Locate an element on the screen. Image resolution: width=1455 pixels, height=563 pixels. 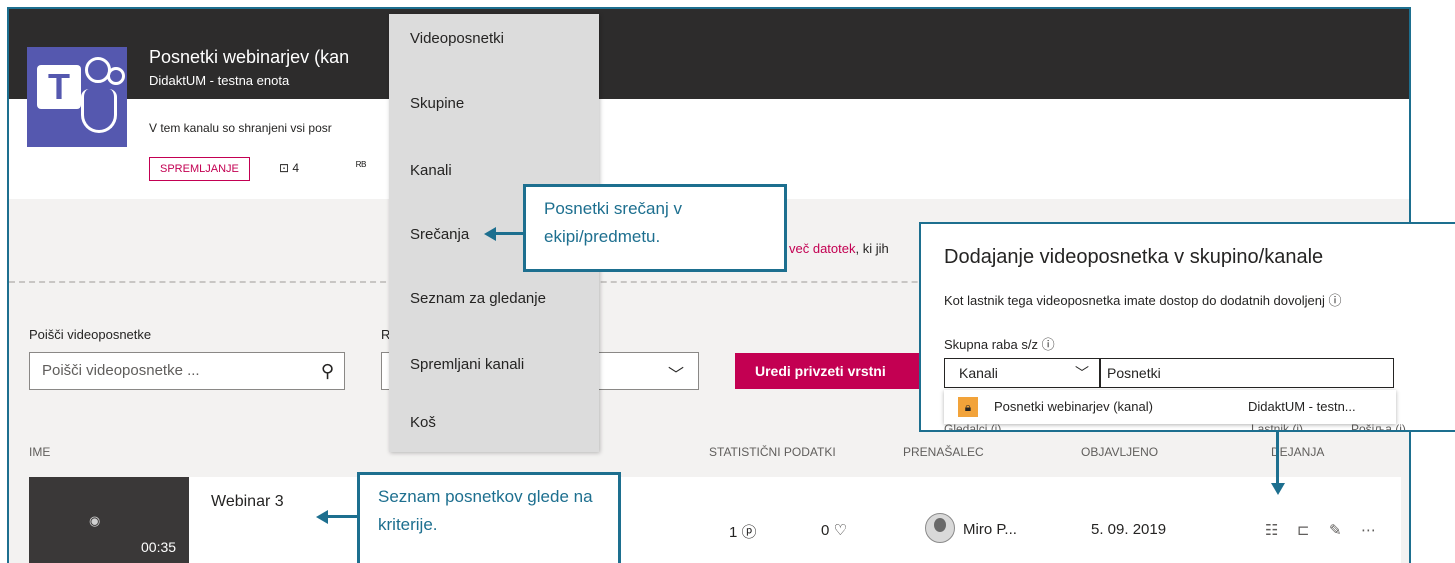
column-header-name: IME is located at coordinates (39, 452).